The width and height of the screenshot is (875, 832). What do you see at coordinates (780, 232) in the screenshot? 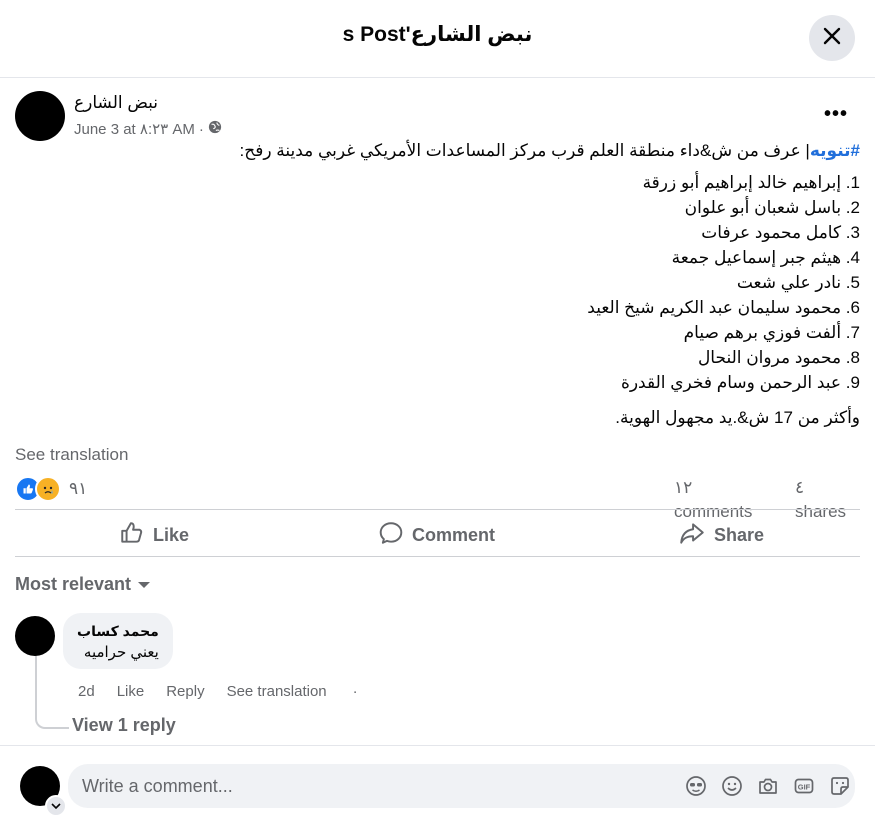
I see `list-item: 3. كامل محمود عرفات` at bounding box center [780, 232].